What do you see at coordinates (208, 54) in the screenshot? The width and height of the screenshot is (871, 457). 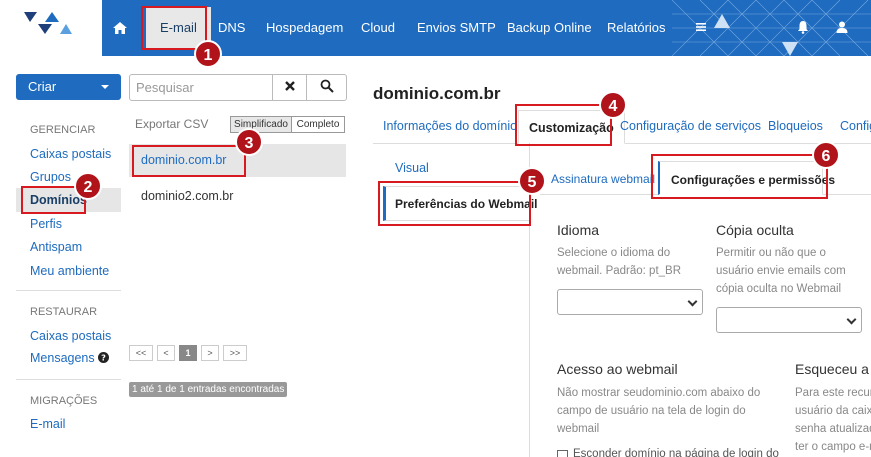 I see `callout-badge-1: 1` at bounding box center [208, 54].